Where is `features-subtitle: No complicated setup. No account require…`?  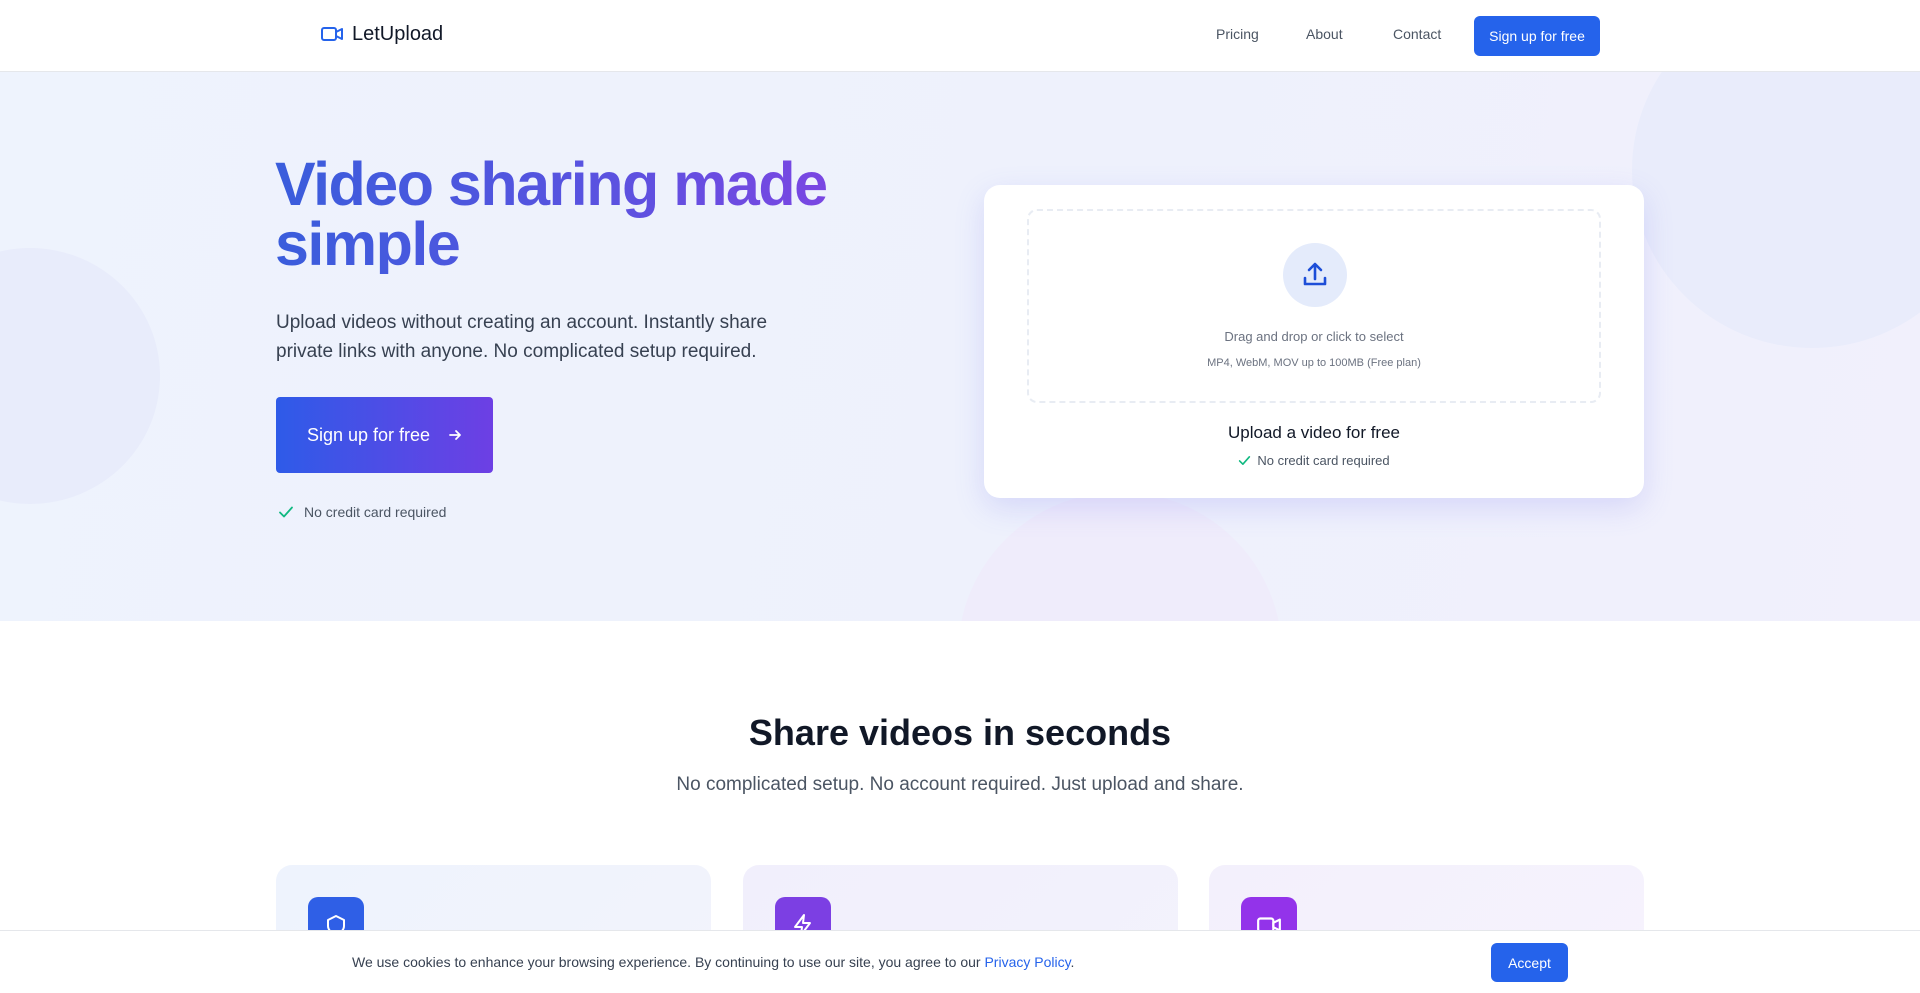
features-subtitle: No complicated setup. No account require… is located at coordinates (960, 784).